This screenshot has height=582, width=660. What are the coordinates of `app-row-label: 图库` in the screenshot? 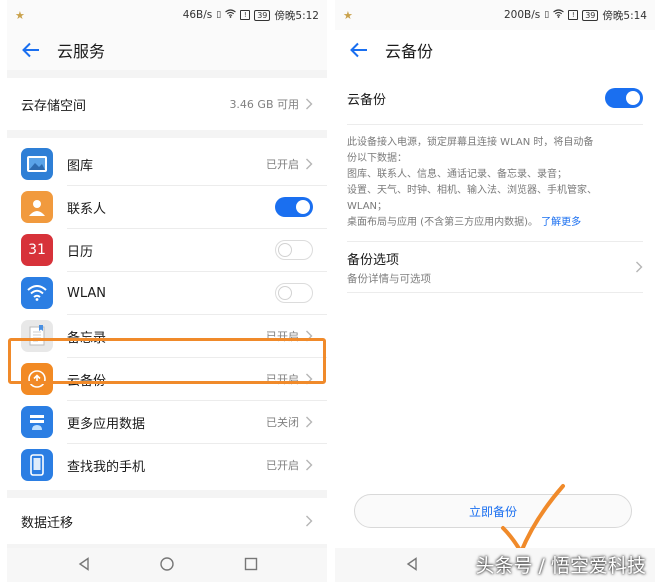 It's located at (80, 166).